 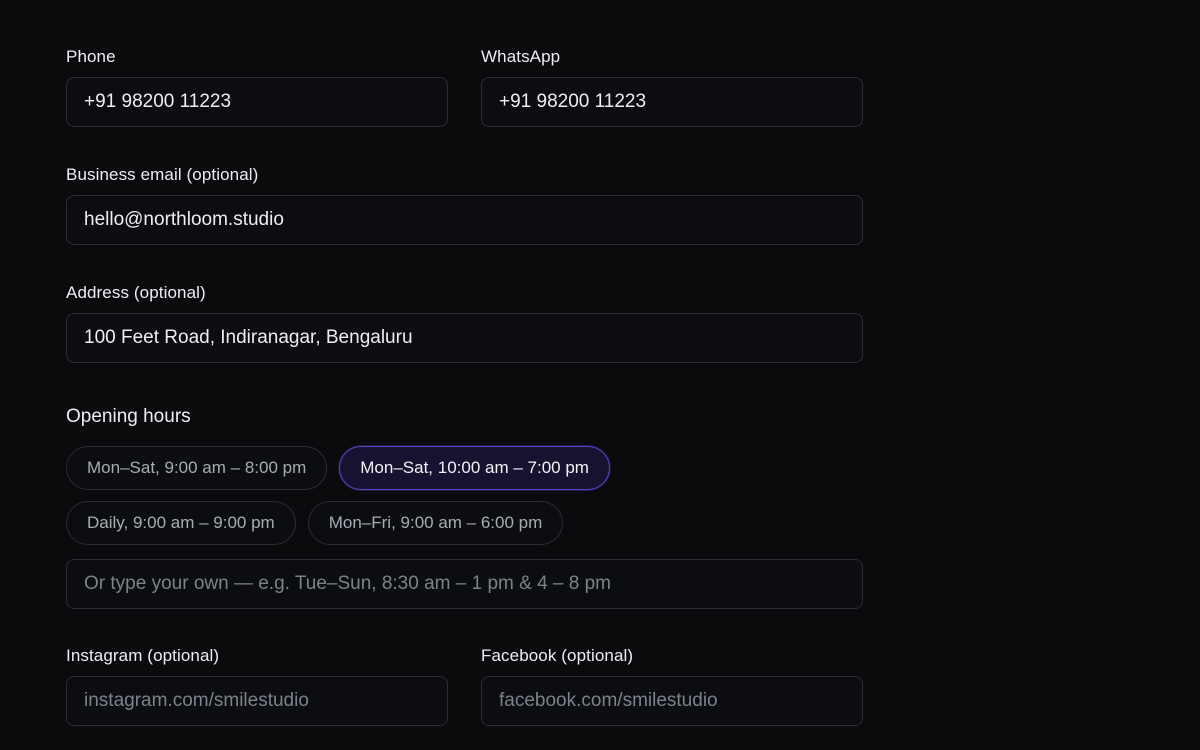 I want to click on hours-chip: Daily, 9:00 am – 9:00 pm, so click(x=181, y=523).